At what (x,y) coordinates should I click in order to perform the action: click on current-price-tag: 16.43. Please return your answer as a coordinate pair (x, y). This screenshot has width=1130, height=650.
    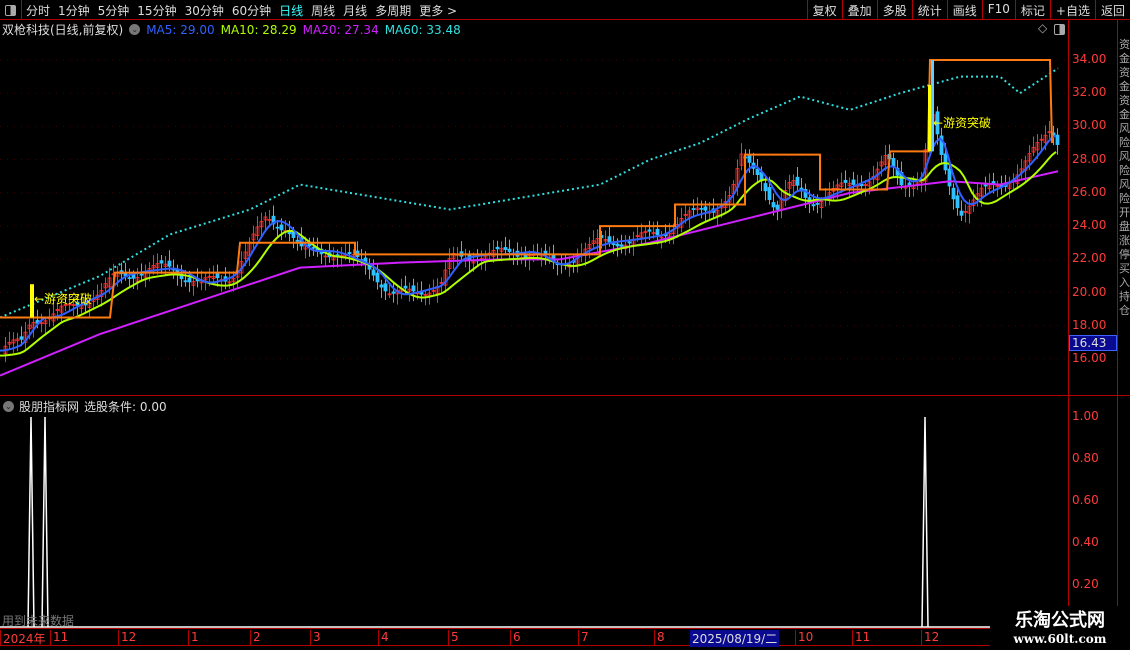
    Looking at the image, I should click on (1093, 343).